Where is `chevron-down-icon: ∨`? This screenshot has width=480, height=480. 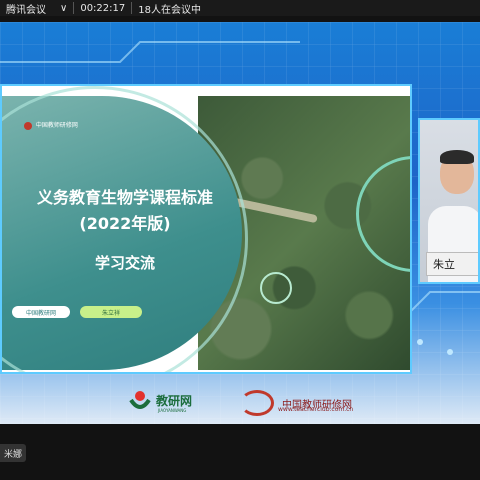 chevron-down-icon: ∨ is located at coordinates (63, 8).